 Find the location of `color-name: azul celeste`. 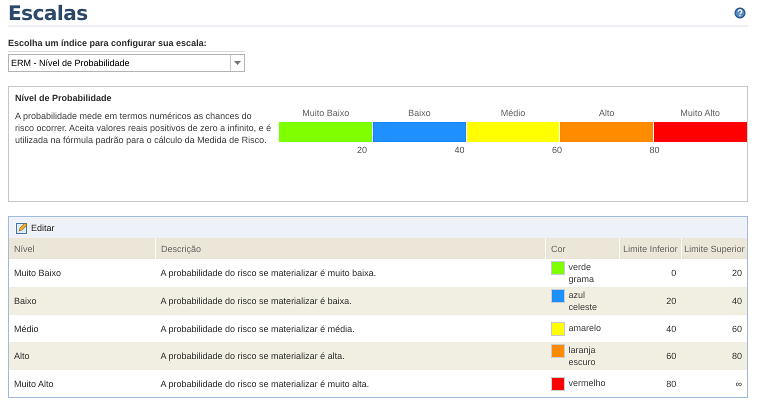

color-name: azul celeste is located at coordinates (583, 301).